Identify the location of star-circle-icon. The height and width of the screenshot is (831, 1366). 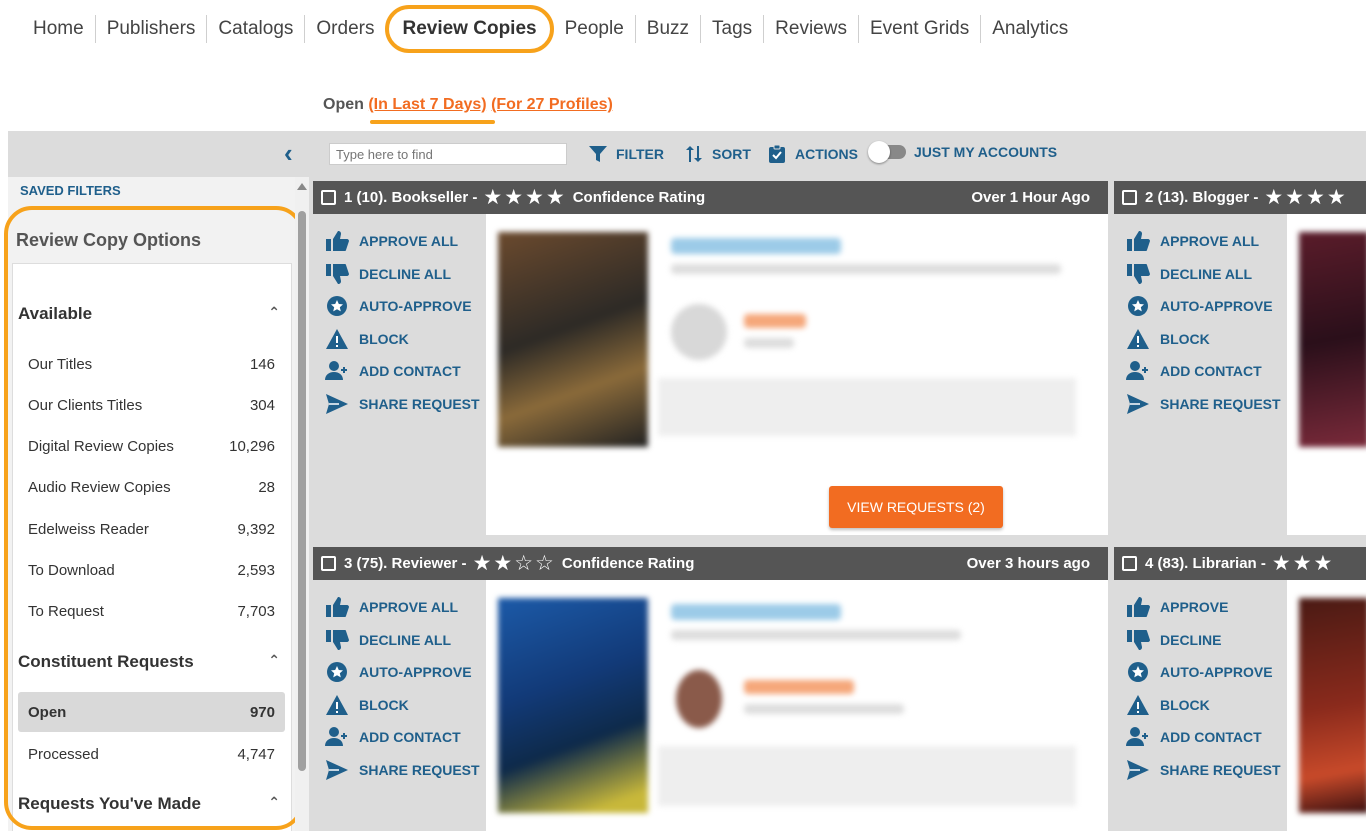
(1138, 306).